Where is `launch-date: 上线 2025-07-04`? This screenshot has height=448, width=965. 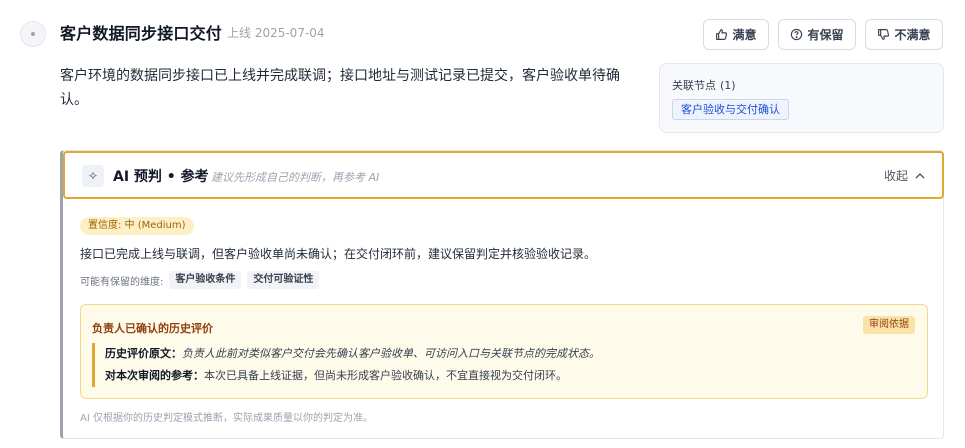
launch-date: 上线 2025-07-04 is located at coordinates (276, 33).